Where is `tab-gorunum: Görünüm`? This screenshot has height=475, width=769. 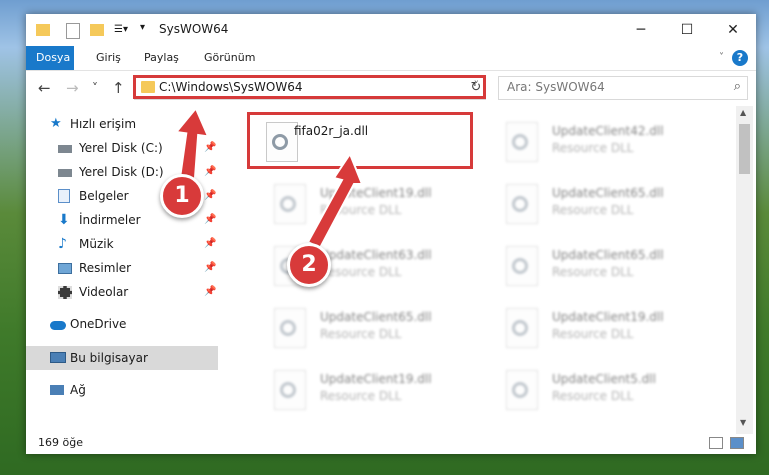
tab-gorunum: Görünüm is located at coordinates (229, 58).